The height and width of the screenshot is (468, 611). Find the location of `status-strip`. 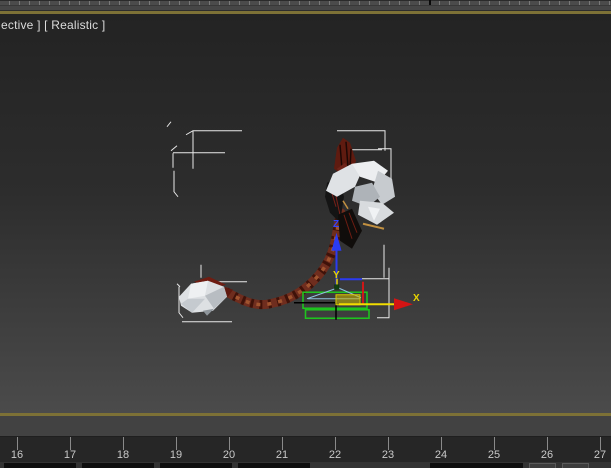

status-strip is located at coordinates (305, 465).